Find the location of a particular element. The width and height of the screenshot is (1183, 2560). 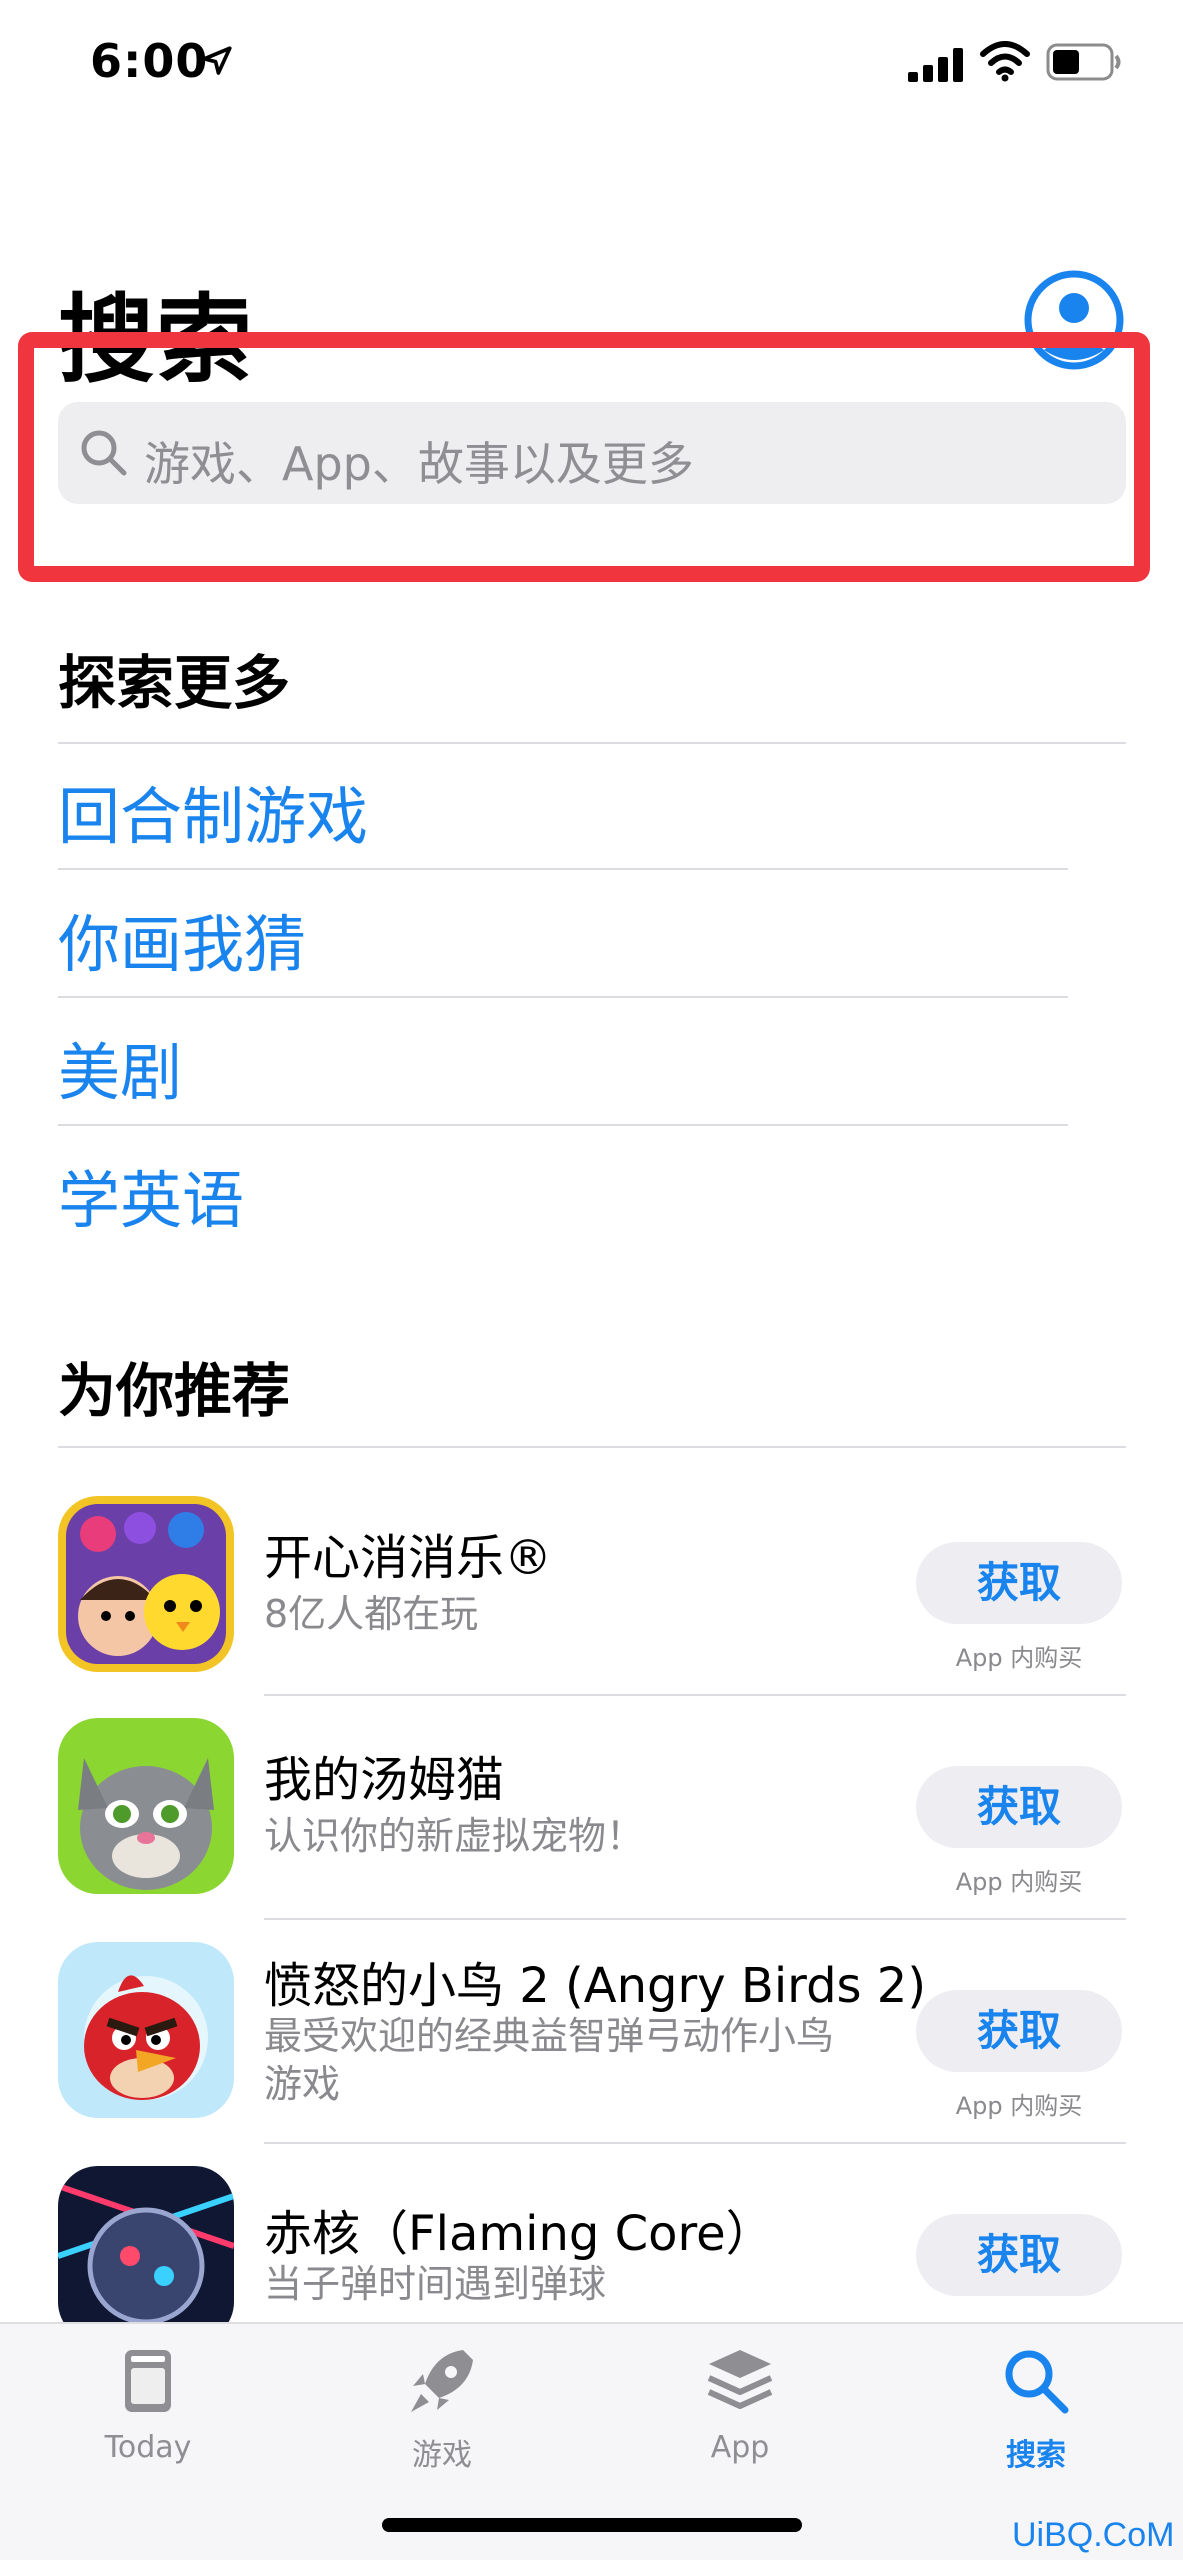

explore-item-learn-english: 学英语 is located at coordinates (151, 1195).